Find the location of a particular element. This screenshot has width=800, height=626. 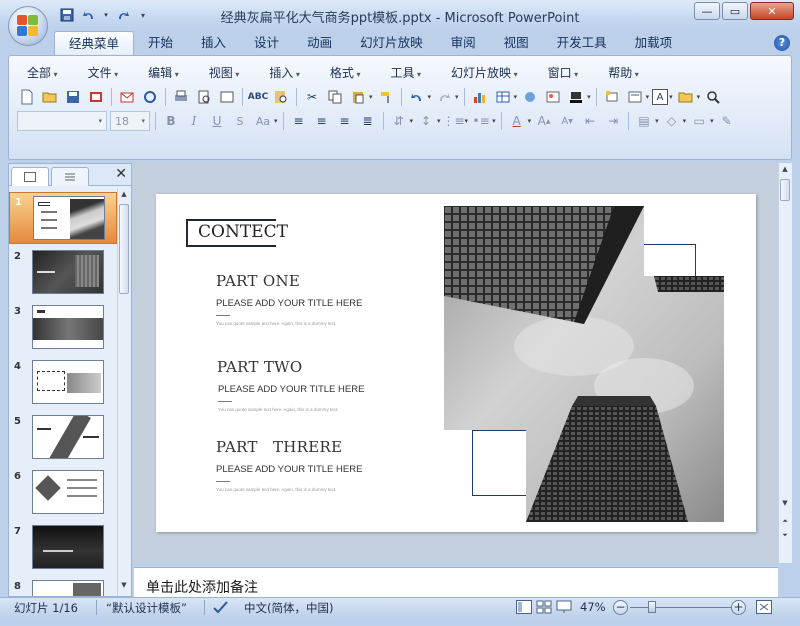

tab-design: 设计 is located at coordinates (266, 43).